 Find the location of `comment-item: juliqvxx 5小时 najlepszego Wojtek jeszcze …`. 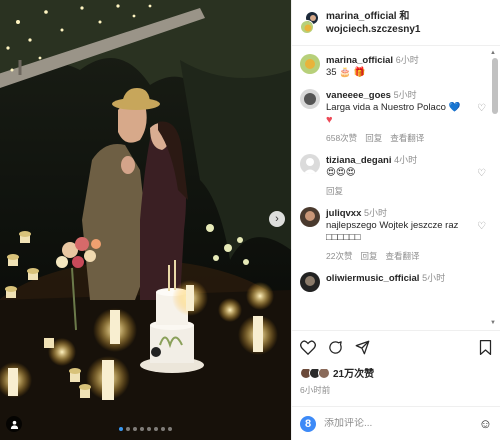

comment-item: juliqvxx 5小时 najlepszego Wojtek jeszcze … is located at coordinates (393, 234).